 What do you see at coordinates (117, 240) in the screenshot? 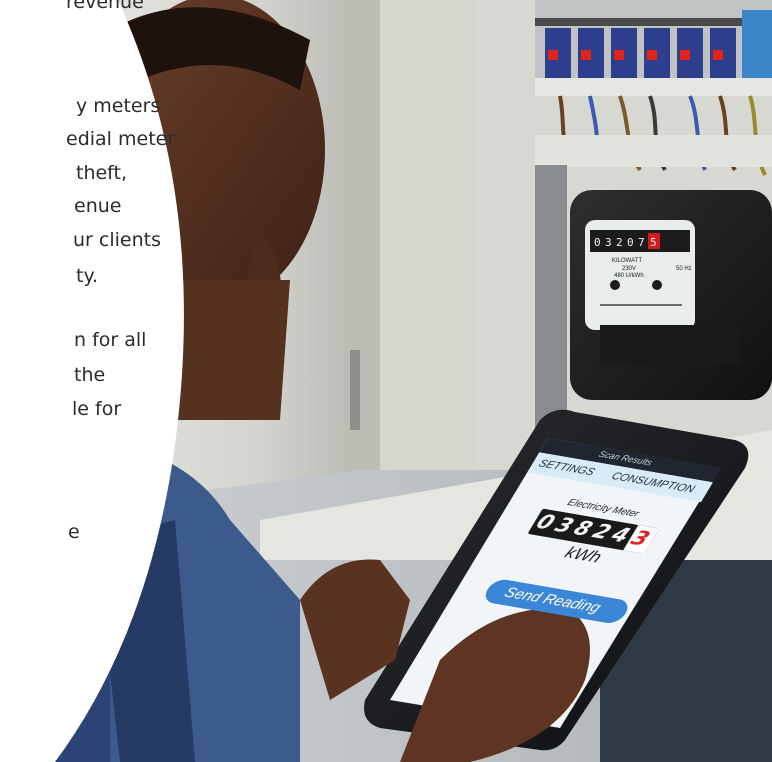
I see `copy-line: ur clients` at bounding box center [117, 240].